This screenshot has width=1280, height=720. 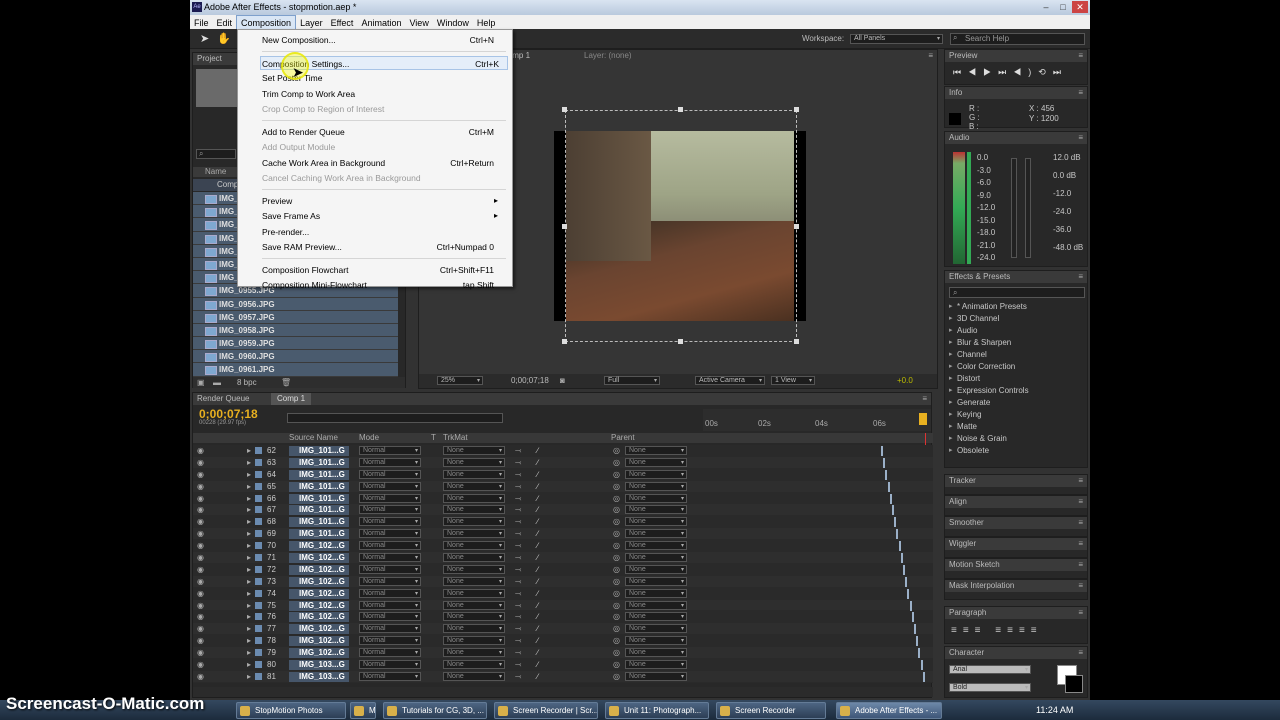 What do you see at coordinates (563, 593) in the screenshot?
I see `layer-row: ◉ ▸ 74 IMG_102...G Normal None ⤙ ∕ ◎ None` at bounding box center [563, 593].